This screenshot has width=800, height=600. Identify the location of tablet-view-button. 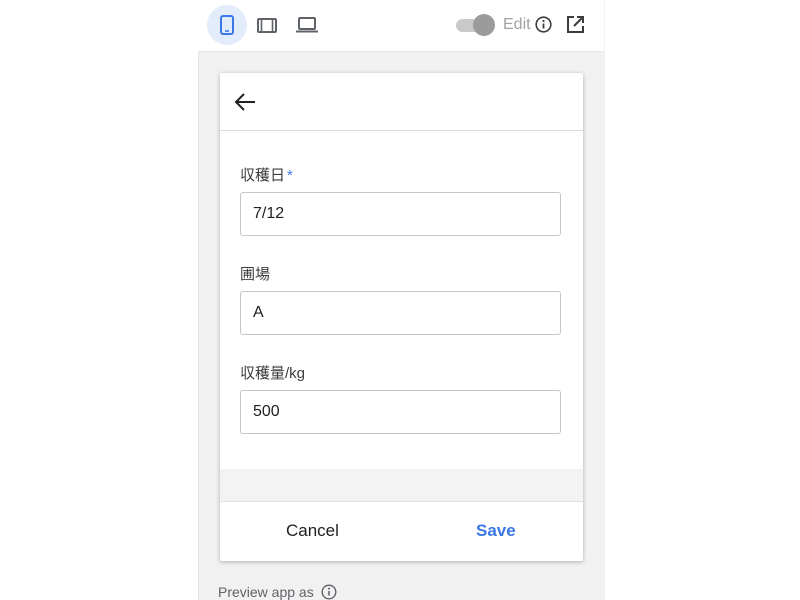
(267, 25).